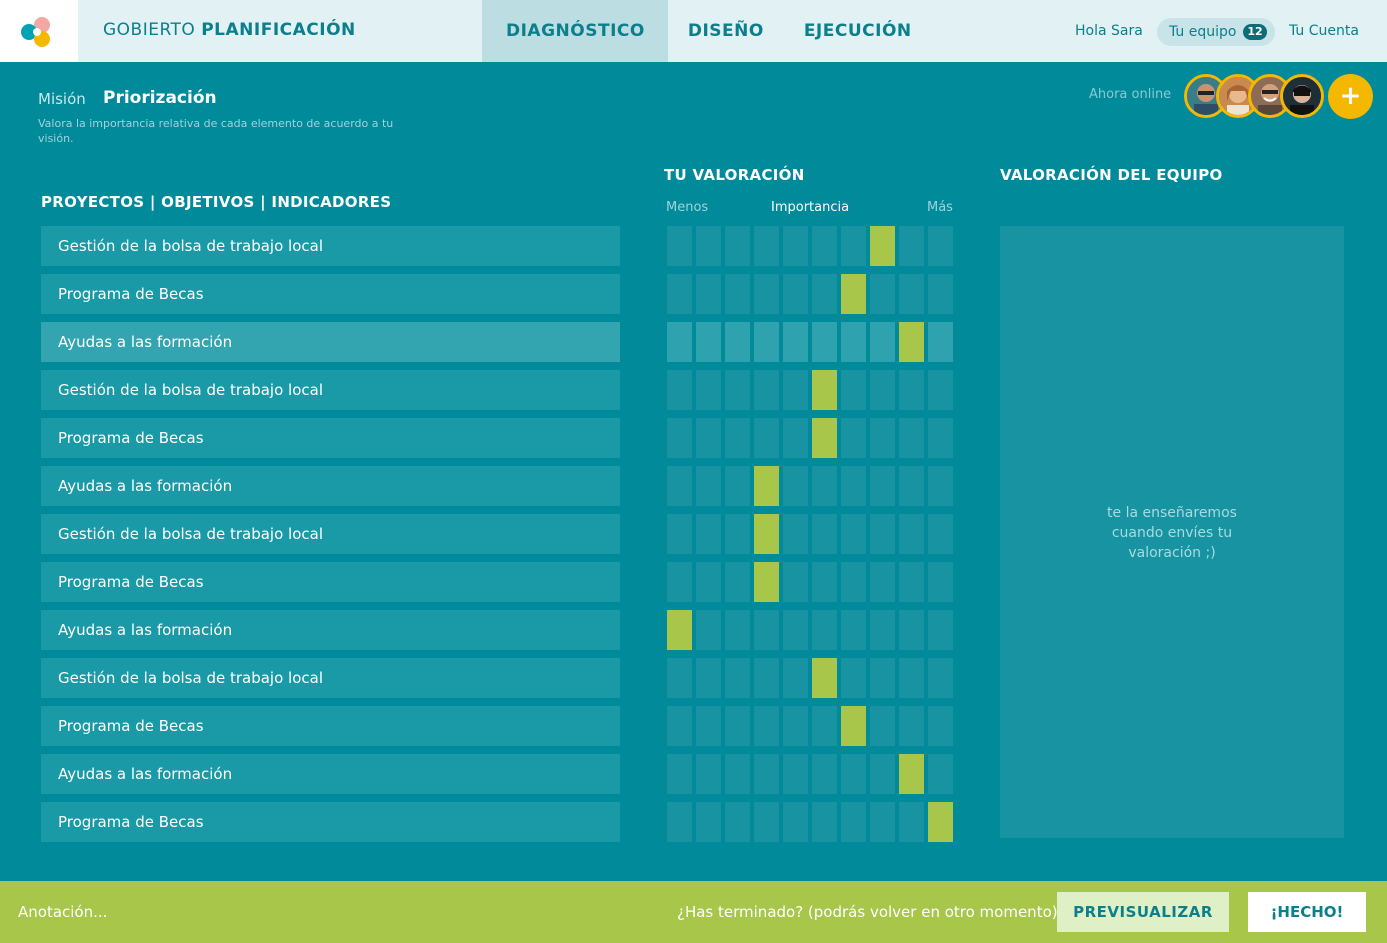 This screenshot has width=1387, height=943. I want to click on done-button: ¡HECHO!, so click(1307, 912).